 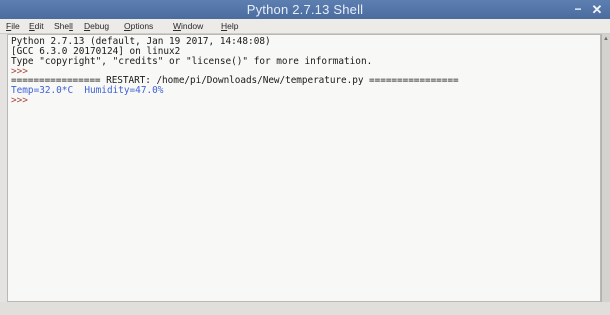 I want to click on shell-prompt-2: >>>, so click(x=22, y=100).